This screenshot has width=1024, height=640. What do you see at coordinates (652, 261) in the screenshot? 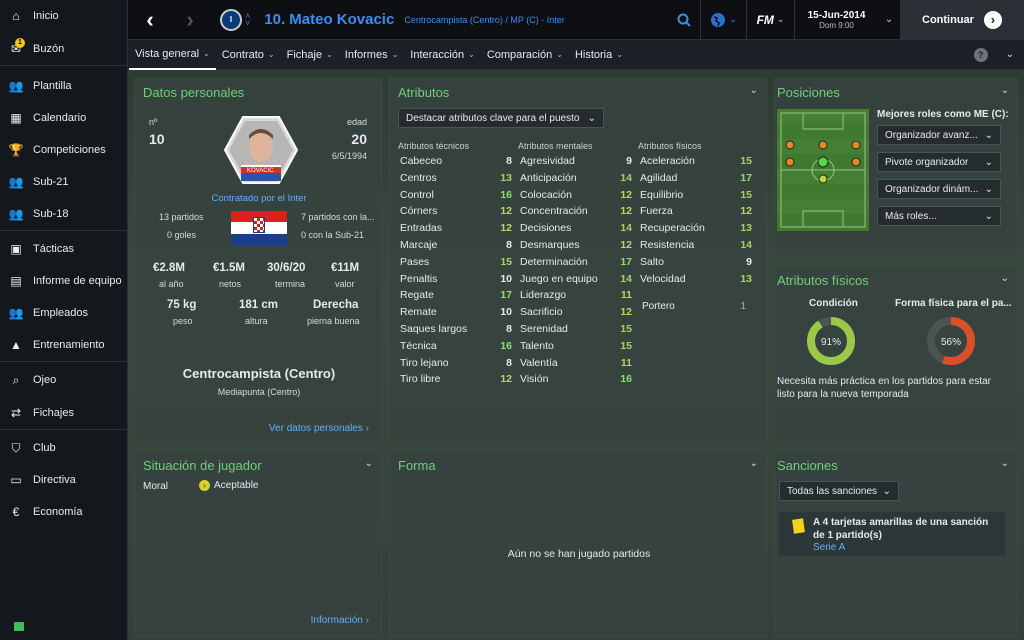
I see `attribute-name: Salto` at bounding box center [652, 261].